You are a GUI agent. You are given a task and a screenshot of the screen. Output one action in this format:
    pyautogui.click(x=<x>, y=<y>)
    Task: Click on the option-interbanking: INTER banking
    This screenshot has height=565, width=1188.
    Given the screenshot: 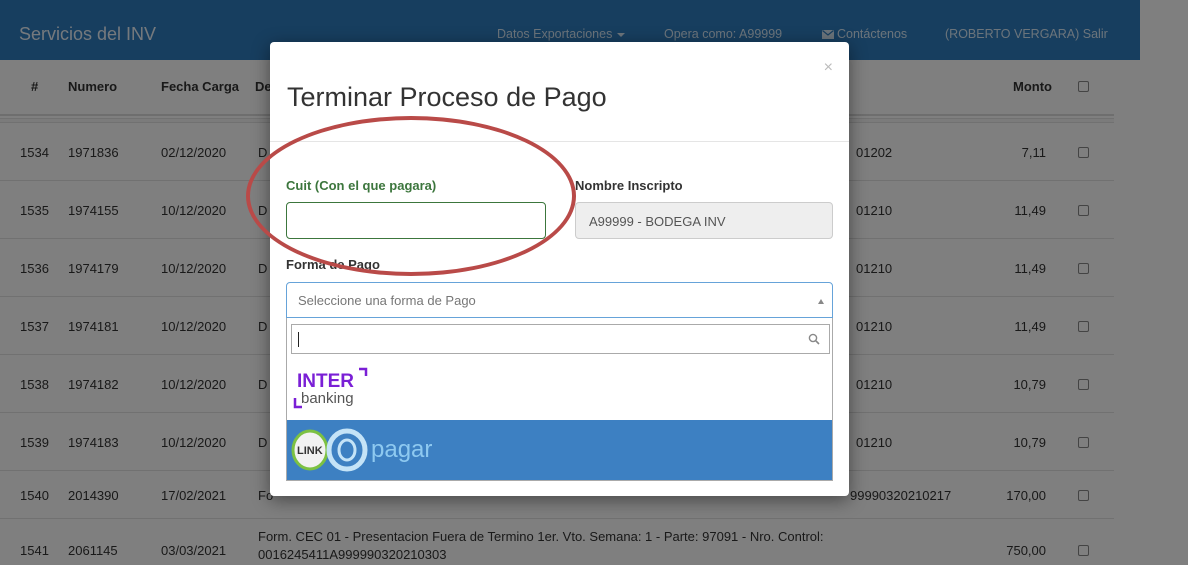 What is the action you would take?
    pyautogui.click(x=559, y=390)
    